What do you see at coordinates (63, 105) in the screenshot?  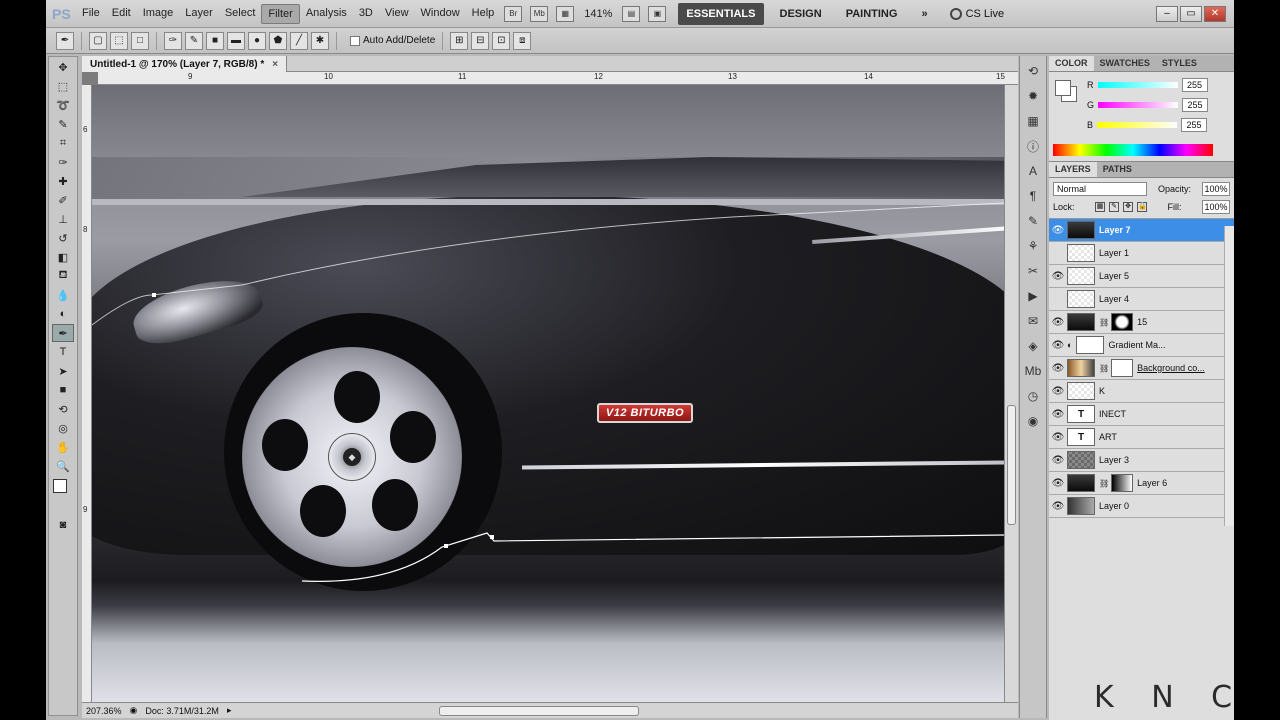 I see `lasso-tool-icon: ➰` at bounding box center [63, 105].